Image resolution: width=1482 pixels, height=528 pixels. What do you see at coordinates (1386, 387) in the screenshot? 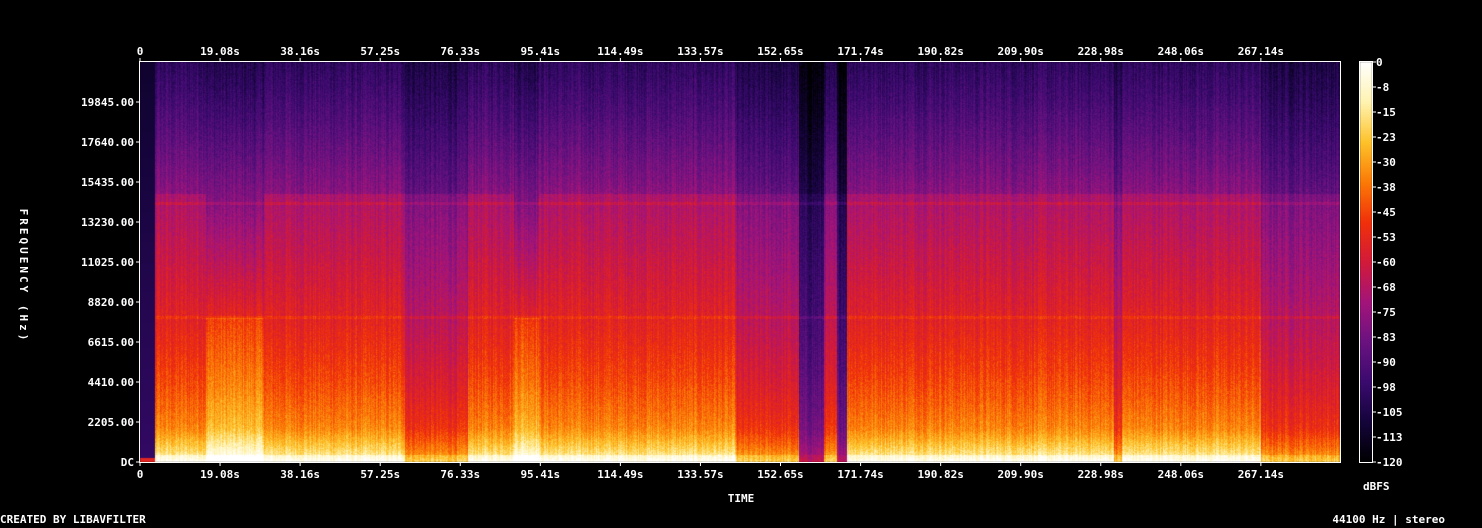
I see `colorbar-tick-label: -98` at bounding box center [1386, 387].